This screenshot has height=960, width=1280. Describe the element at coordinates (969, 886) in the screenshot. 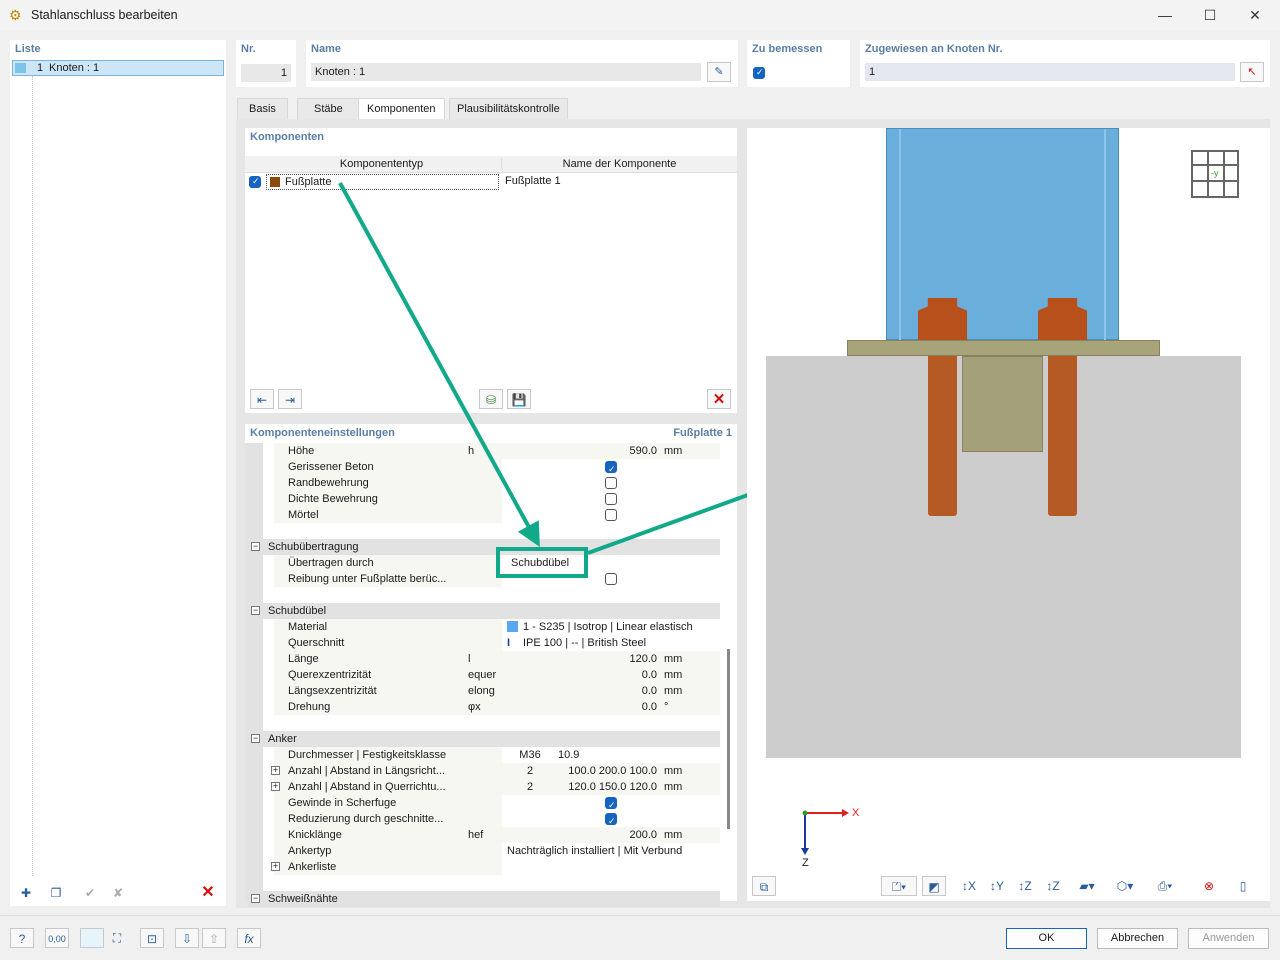

I see `view-x-icon: ↕X` at that location.